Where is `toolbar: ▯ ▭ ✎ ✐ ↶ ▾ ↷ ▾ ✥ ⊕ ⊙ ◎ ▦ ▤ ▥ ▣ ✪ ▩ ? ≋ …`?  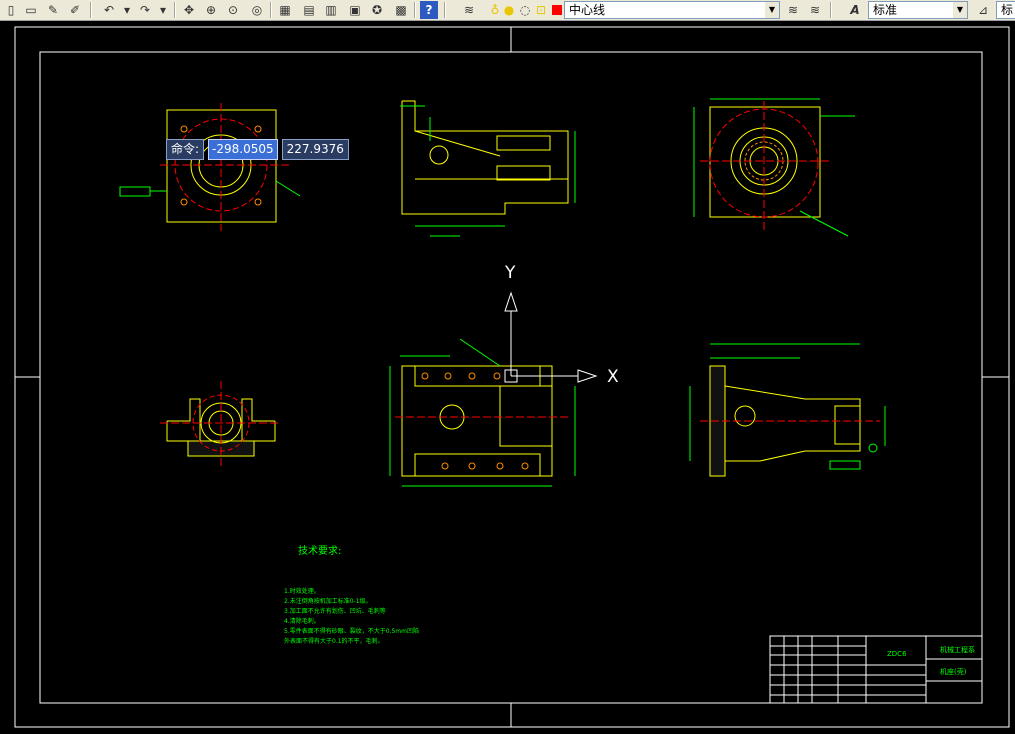
toolbar: ▯ ▭ ✎ ✐ ↶ ▾ ↷ ▾ ✥ ⊕ ⊙ ◎ ▦ ▤ ▥ ▣ ✪ ▩ ? ≋ … is located at coordinates (507, 10).